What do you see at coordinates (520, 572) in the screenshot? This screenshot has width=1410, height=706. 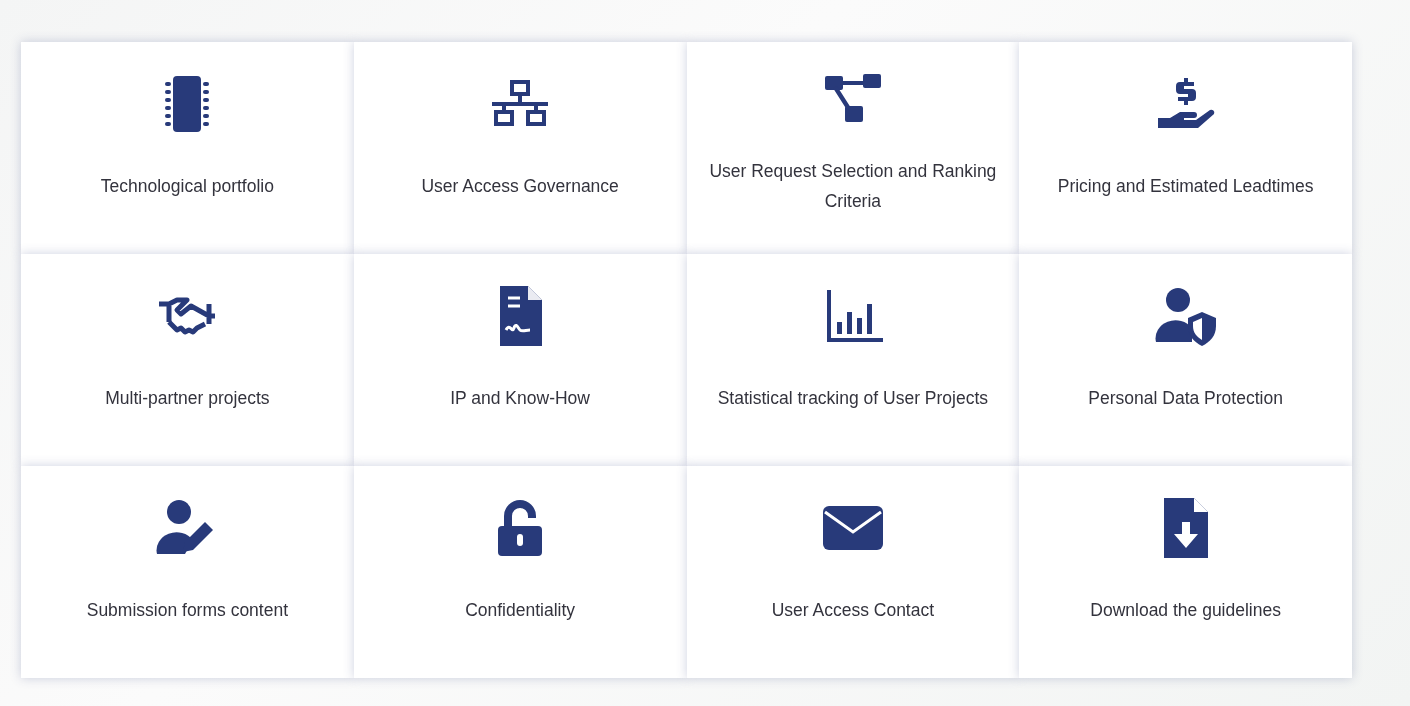 I see `topic-card: Confidentiality` at bounding box center [520, 572].